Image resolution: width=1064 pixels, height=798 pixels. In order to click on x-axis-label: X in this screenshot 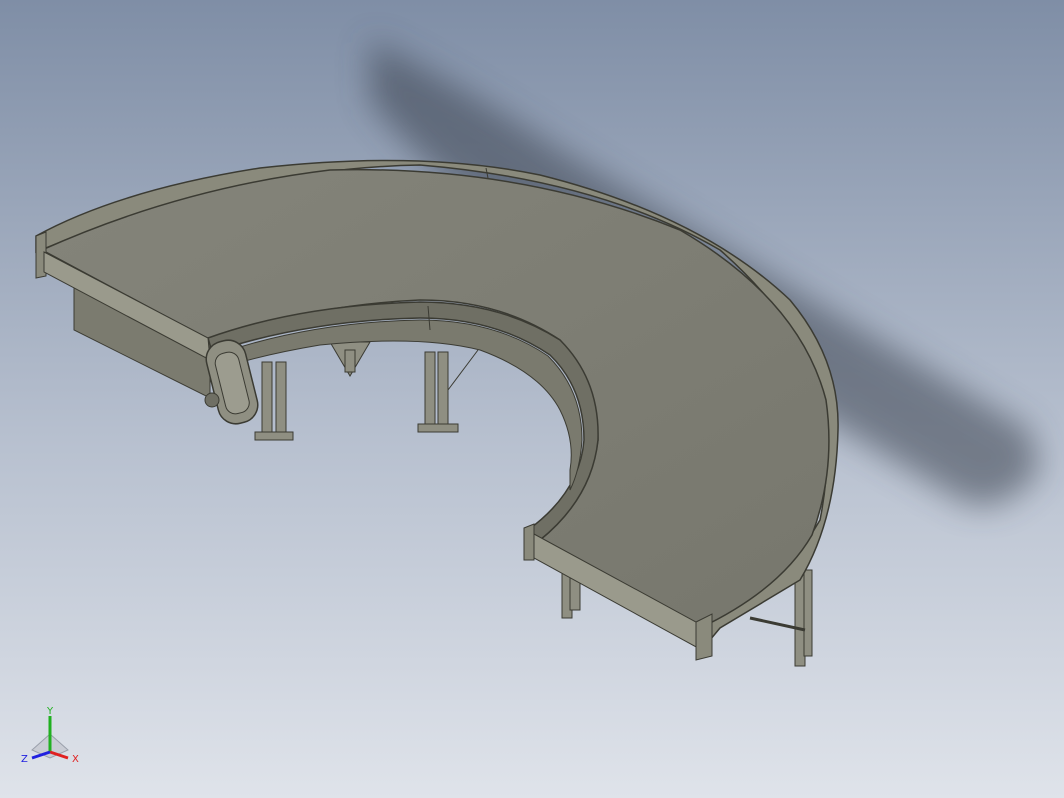, I will do `click(75, 759)`.